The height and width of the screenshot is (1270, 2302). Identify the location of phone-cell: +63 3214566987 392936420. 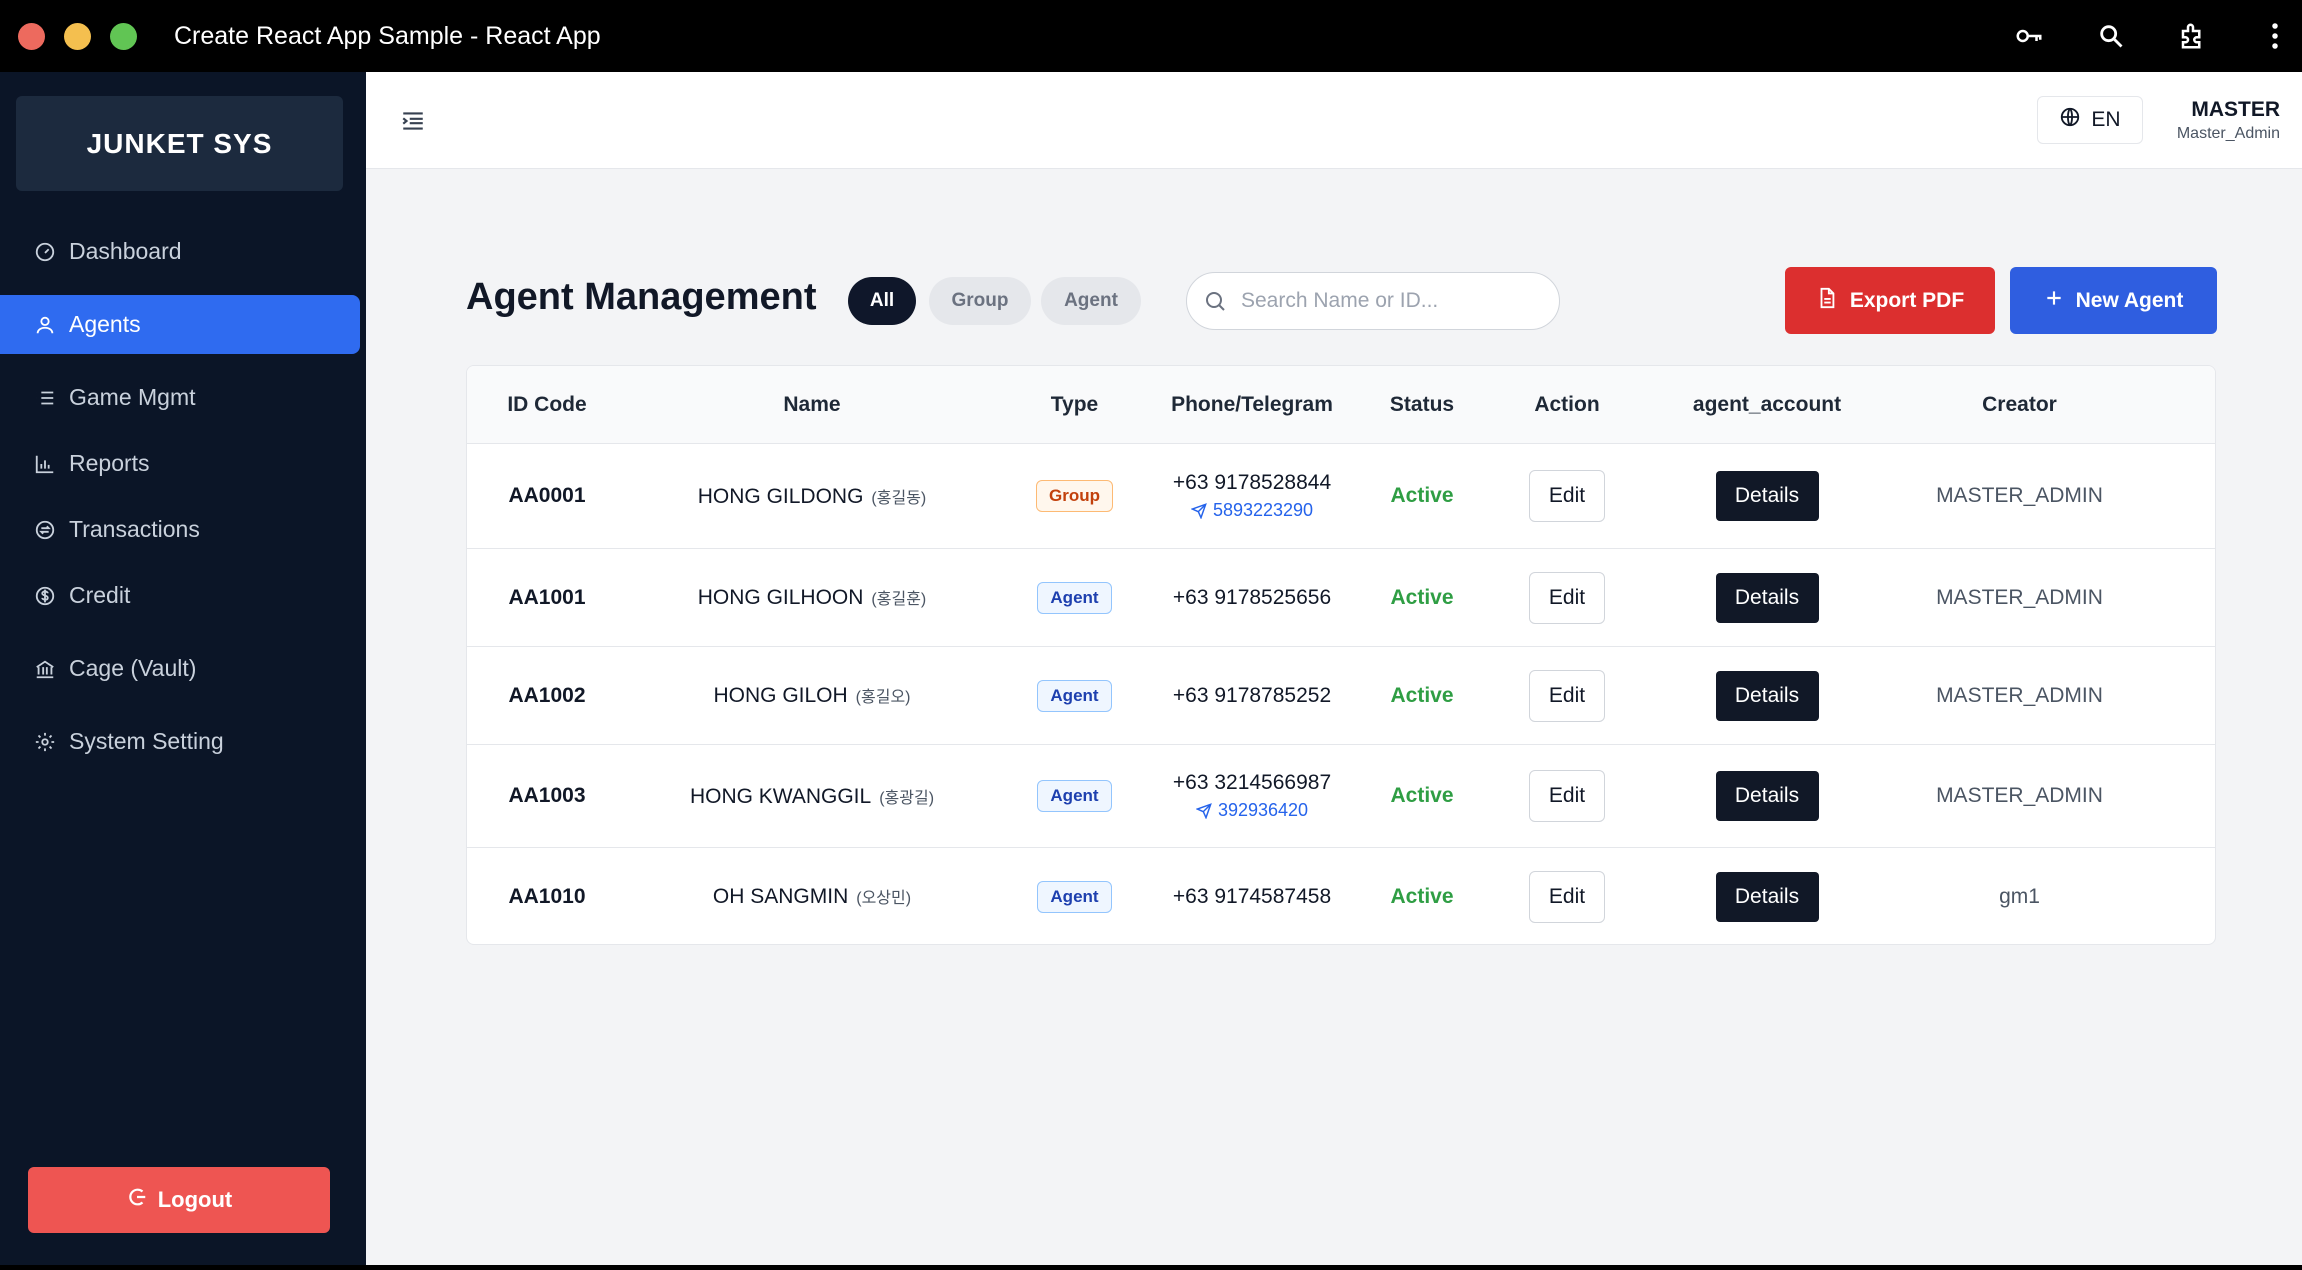
(1252, 796).